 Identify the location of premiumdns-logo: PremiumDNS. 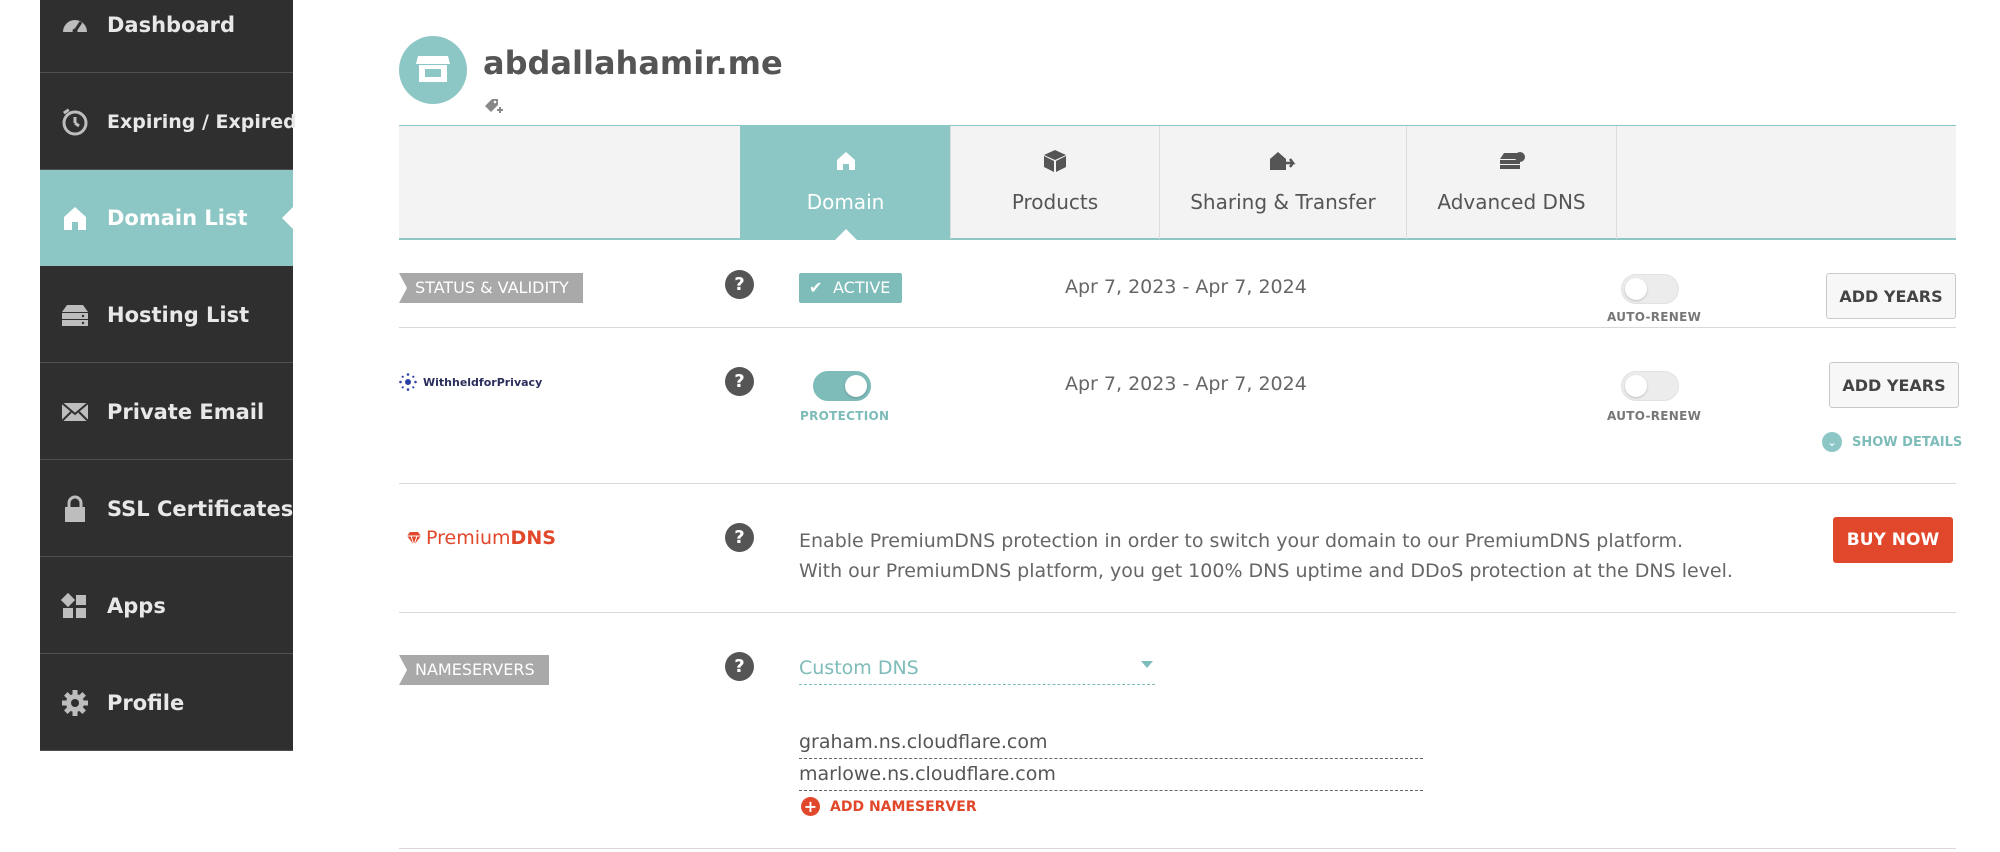
(481, 538).